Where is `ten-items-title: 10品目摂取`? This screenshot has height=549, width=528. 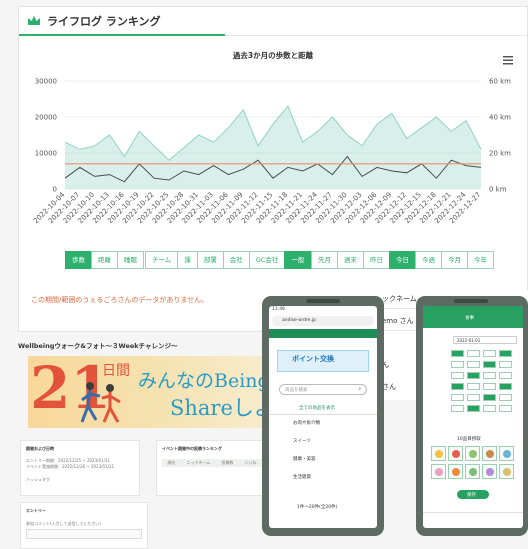 ten-items-title: 10品目摂取 is located at coordinates (469, 439).